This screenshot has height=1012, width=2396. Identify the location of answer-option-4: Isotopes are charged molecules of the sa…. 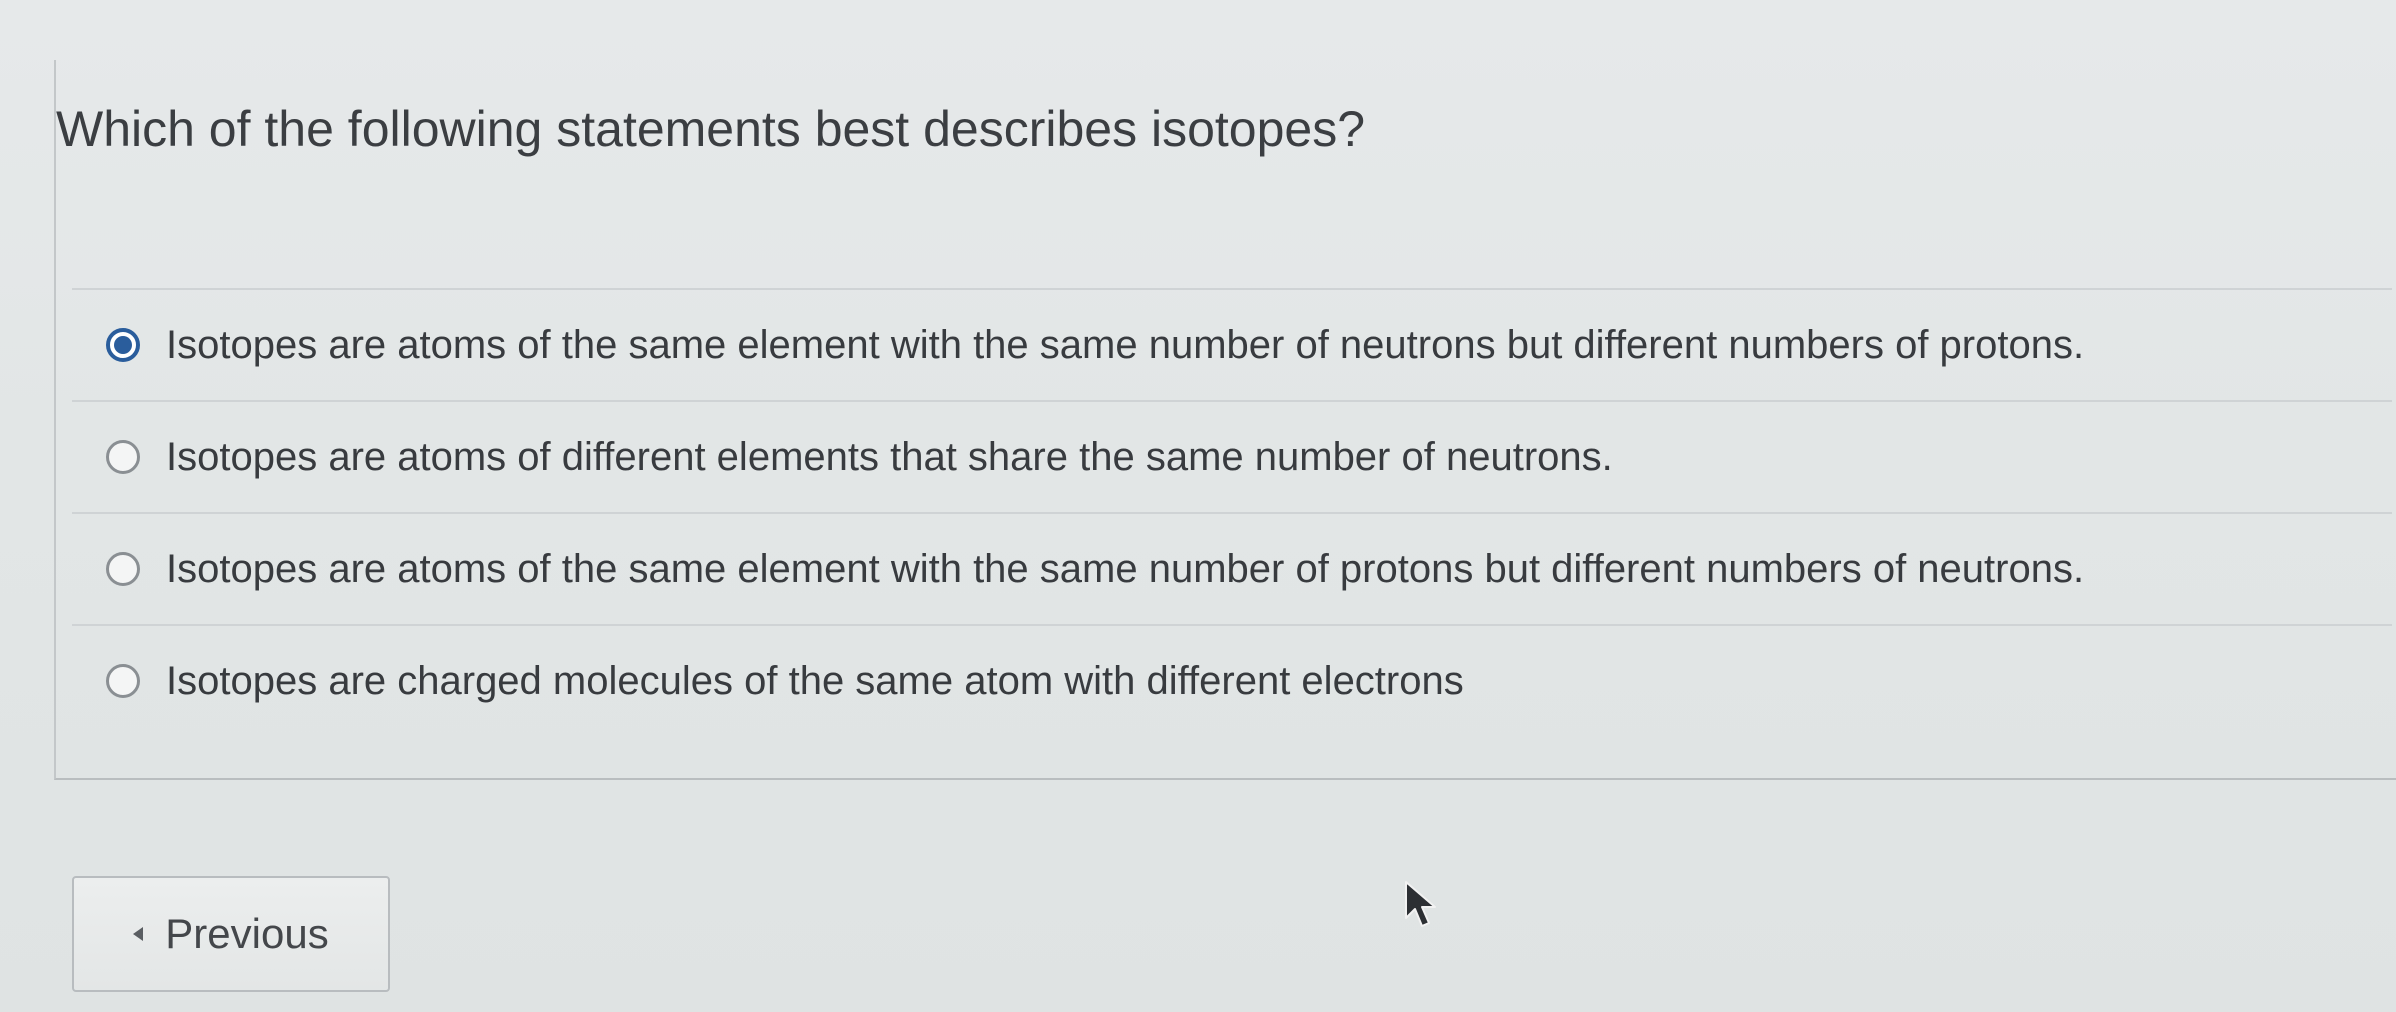
(1232, 680).